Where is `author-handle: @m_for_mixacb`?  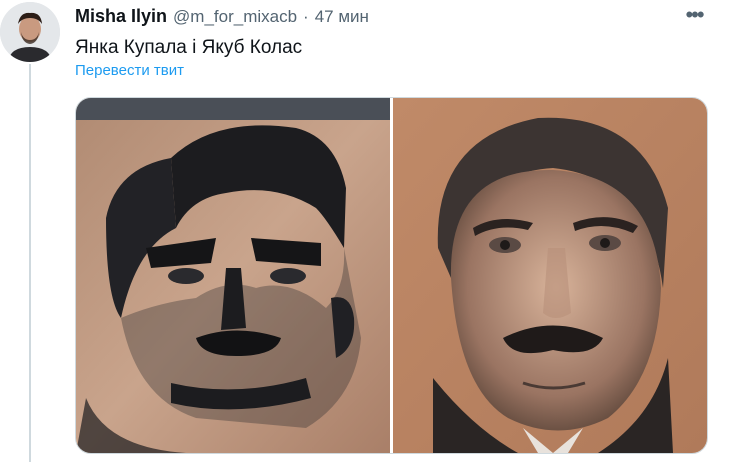 author-handle: @m_for_mixacb is located at coordinates (235, 17).